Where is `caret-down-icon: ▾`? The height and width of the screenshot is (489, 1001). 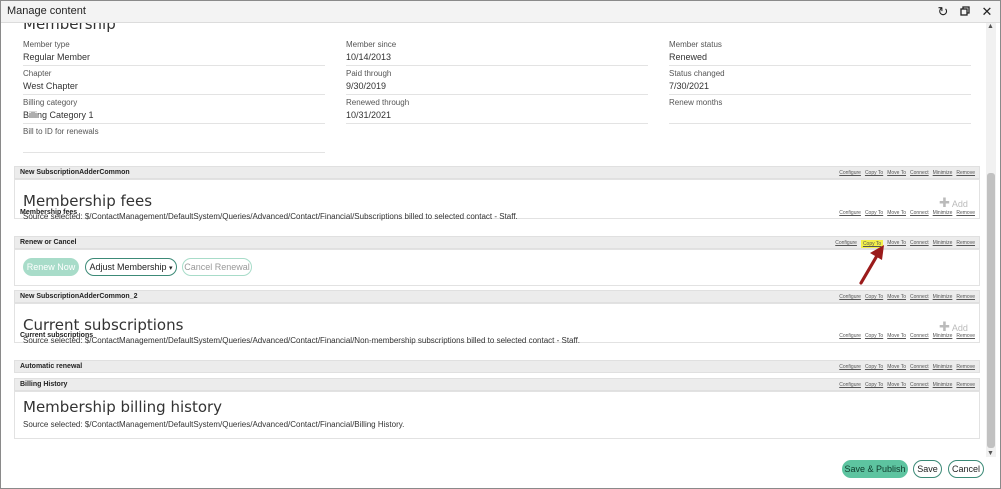
caret-down-icon: ▾ is located at coordinates (171, 268).